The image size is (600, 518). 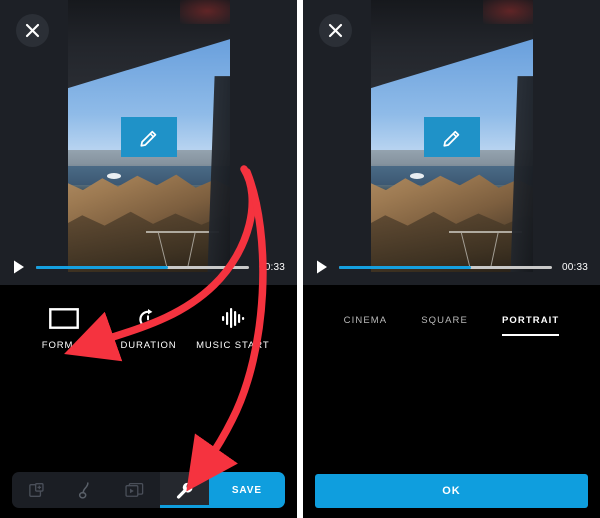 What do you see at coordinates (451, 491) in the screenshot?
I see `ok-button: OK` at bounding box center [451, 491].